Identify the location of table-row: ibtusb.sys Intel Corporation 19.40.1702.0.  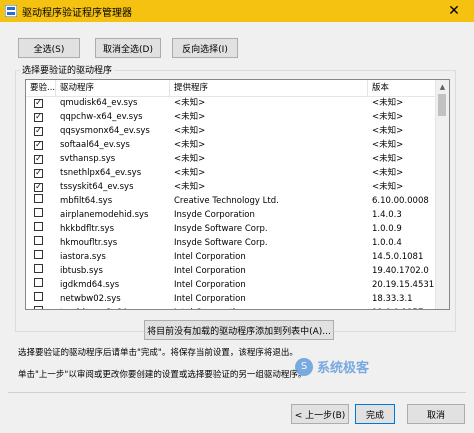
(231, 271).